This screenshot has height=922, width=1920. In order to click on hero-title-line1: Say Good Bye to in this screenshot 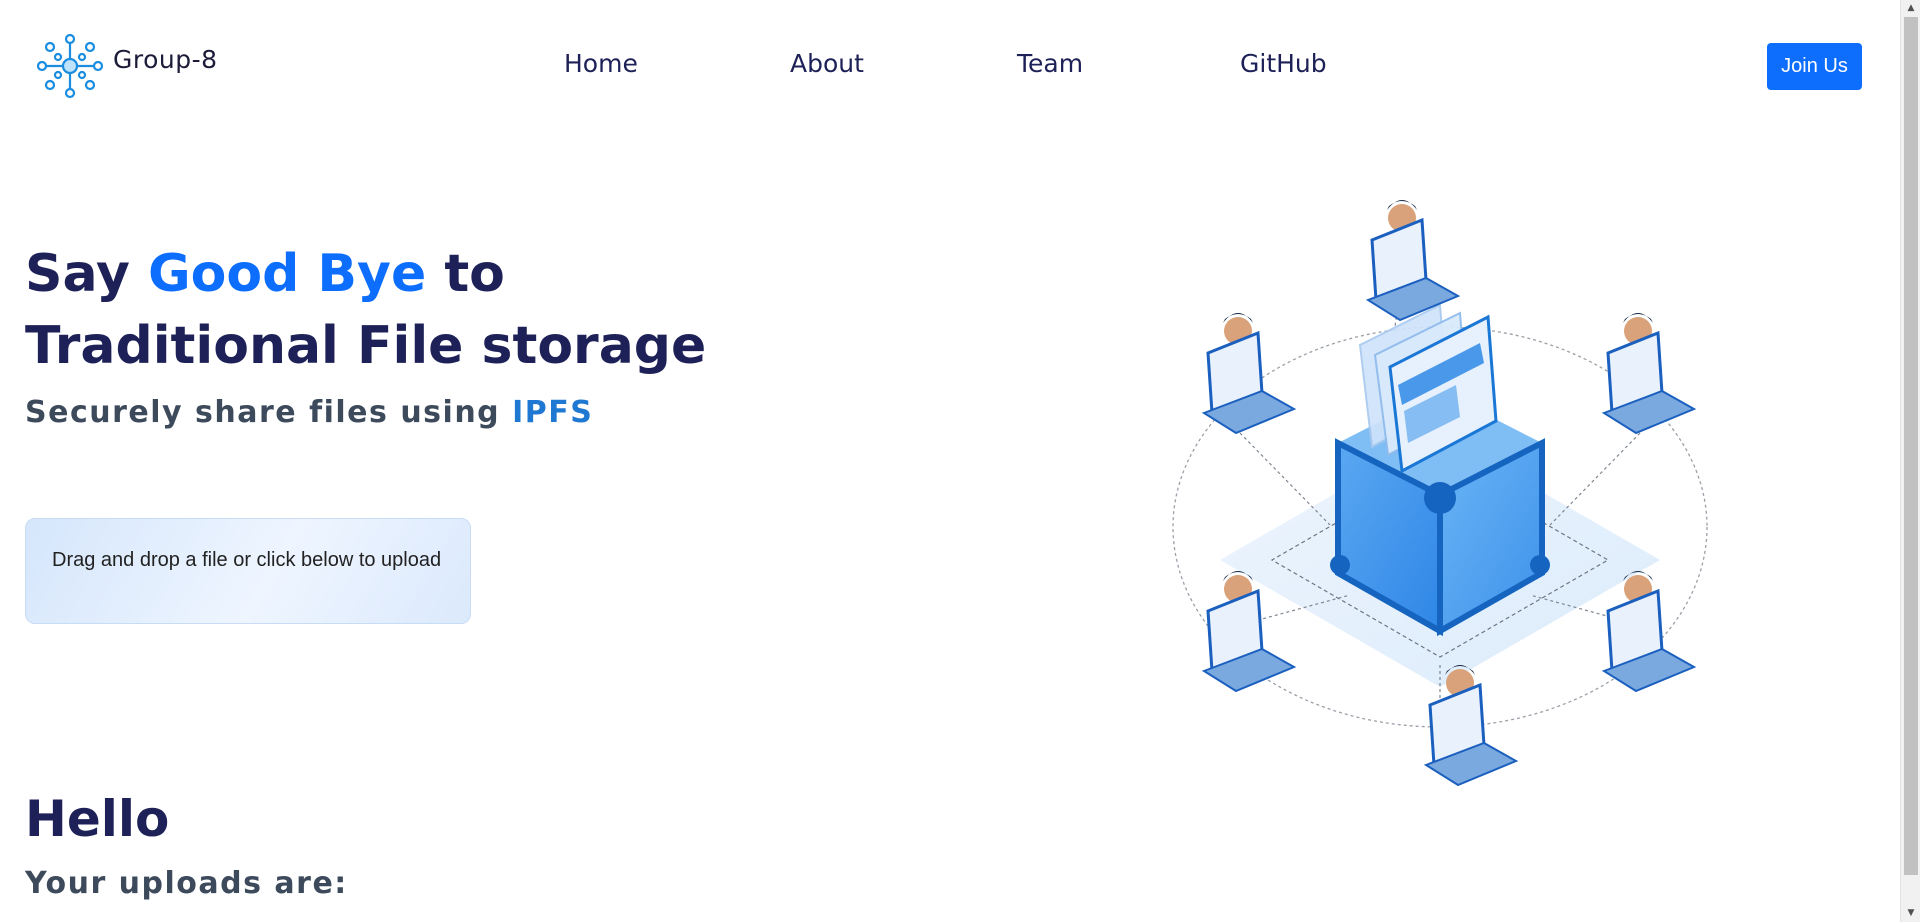, I will do `click(265, 274)`.